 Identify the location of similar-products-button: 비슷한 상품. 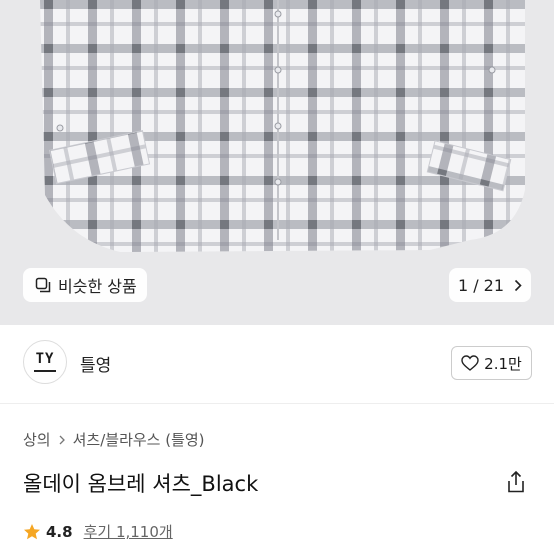
(85, 285).